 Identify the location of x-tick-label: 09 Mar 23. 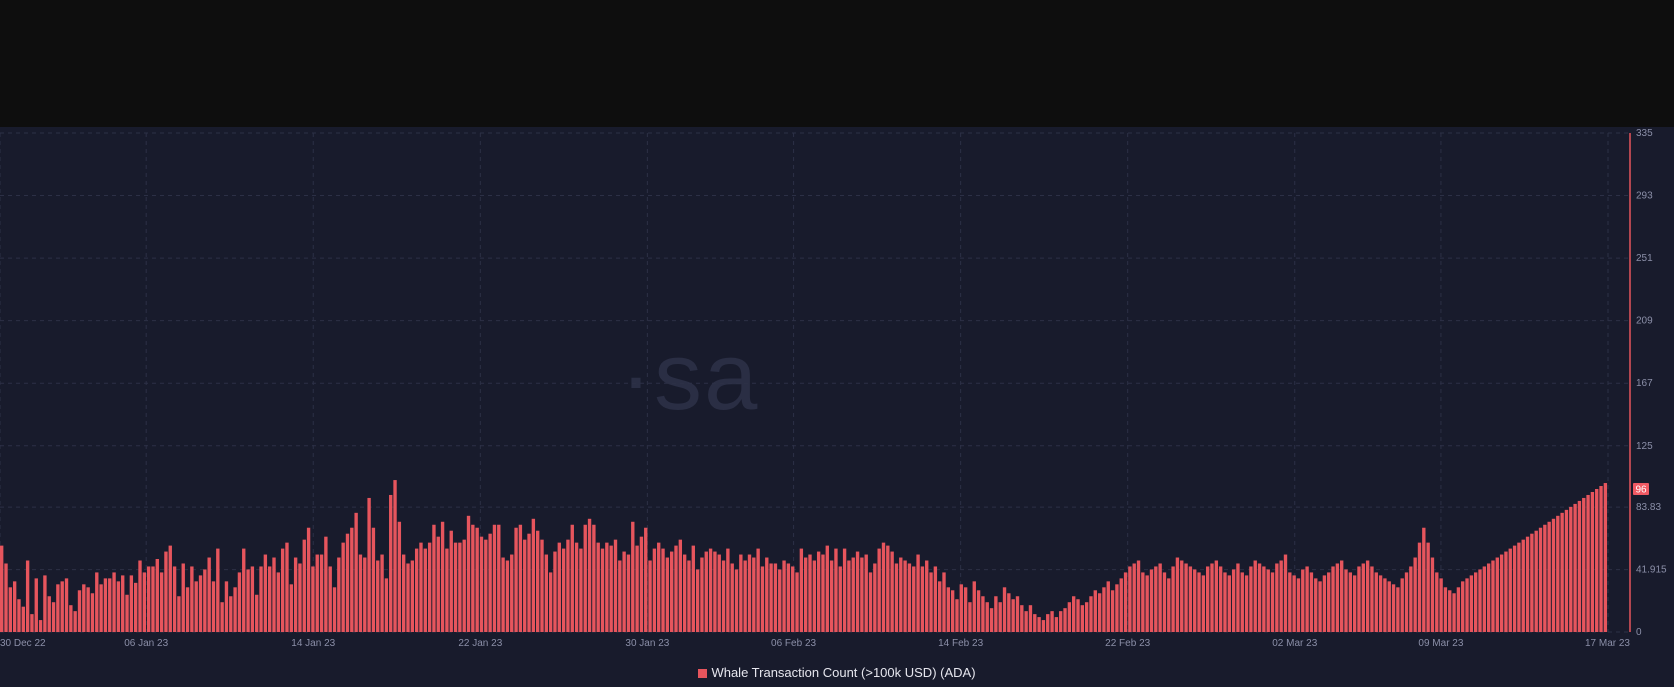
(1440, 643).